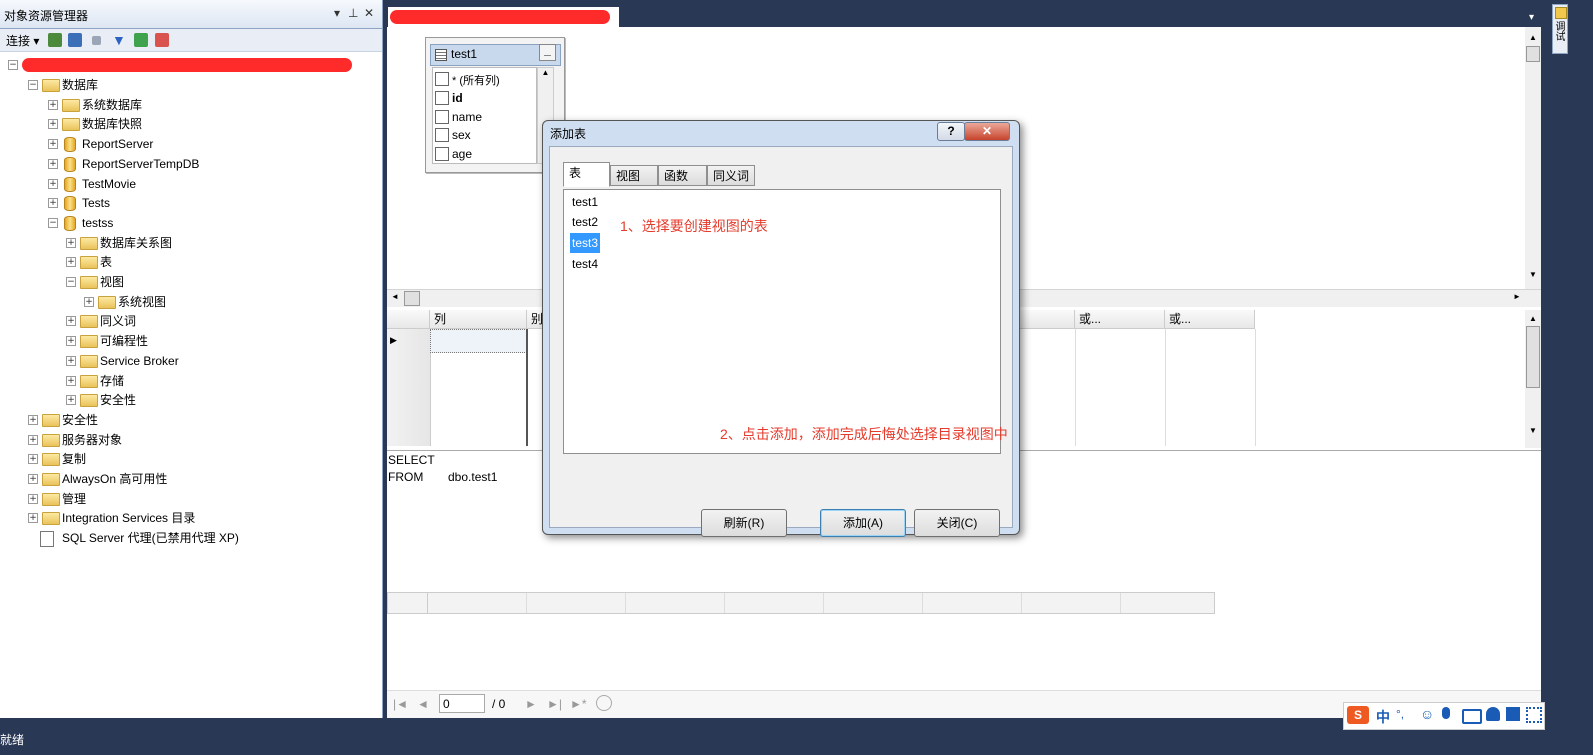 The width and height of the screenshot is (1593, 755). Describe the element at coordinates (1493, 714) in the screenshot. I see `user-icon` at that location.